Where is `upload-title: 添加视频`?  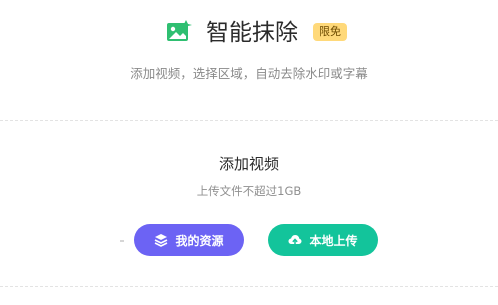 upload-title: 添加视频 is located at coordinates (248, 164).